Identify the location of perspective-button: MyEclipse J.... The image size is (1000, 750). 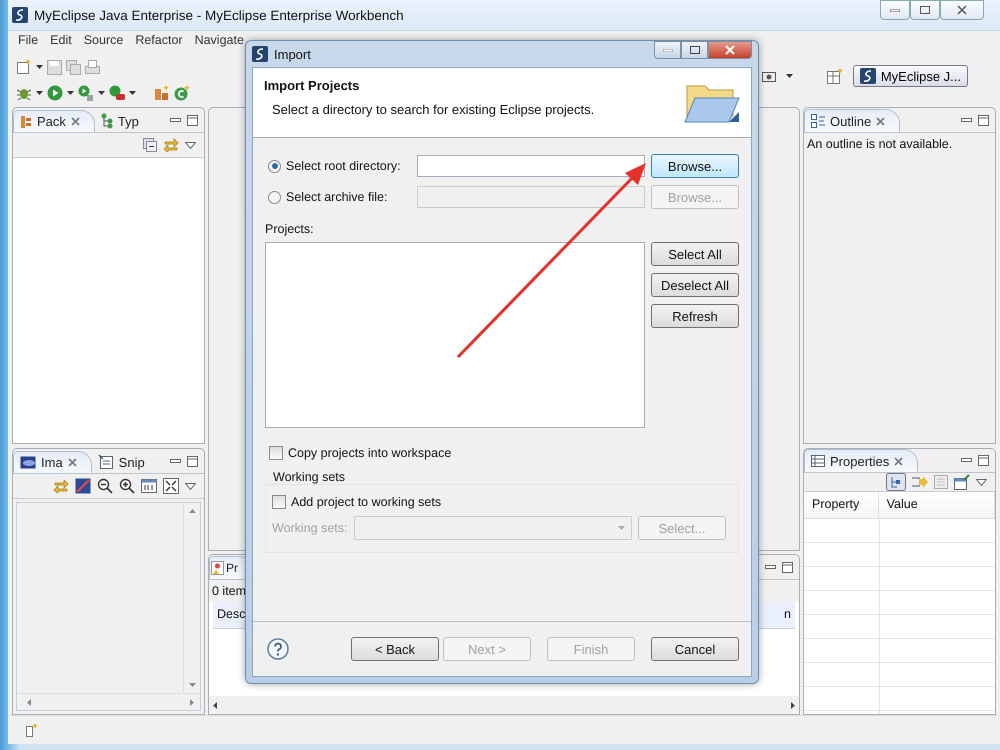
(910, 76).